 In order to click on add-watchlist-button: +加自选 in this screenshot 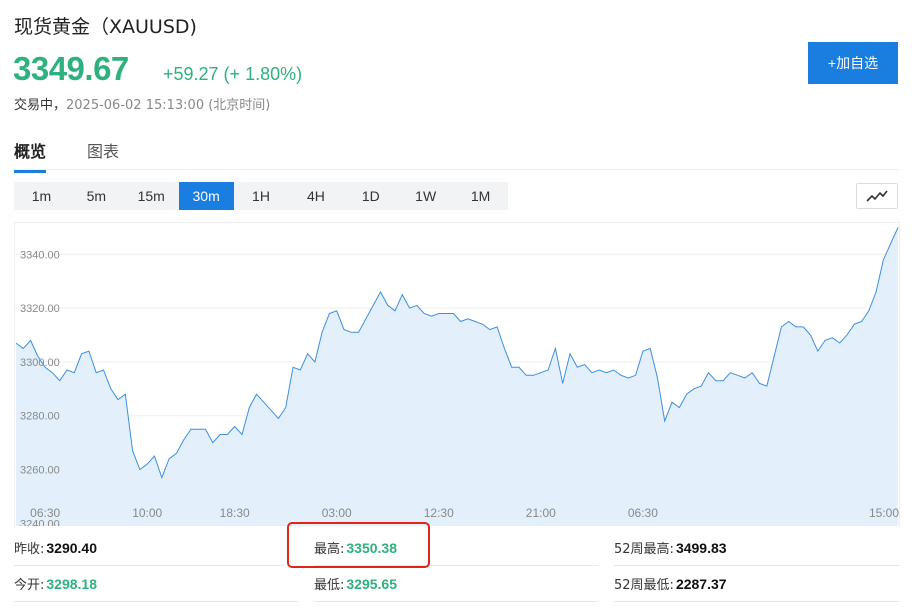, I will do `click(853, 63)`.